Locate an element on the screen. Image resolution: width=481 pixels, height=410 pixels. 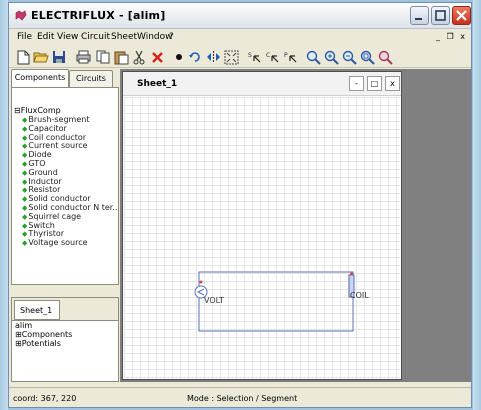
collapse-icon: ⊟ is located at coordinates (17, 110).